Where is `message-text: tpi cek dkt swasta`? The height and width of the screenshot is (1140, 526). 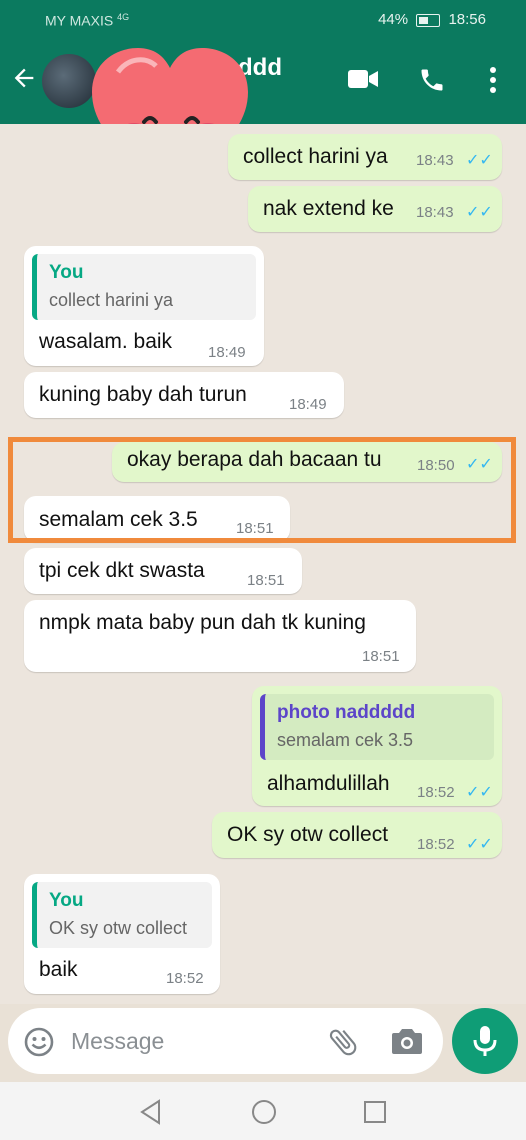 message-text: tpi cek dkt swasta is located at coordinates (122, 570).